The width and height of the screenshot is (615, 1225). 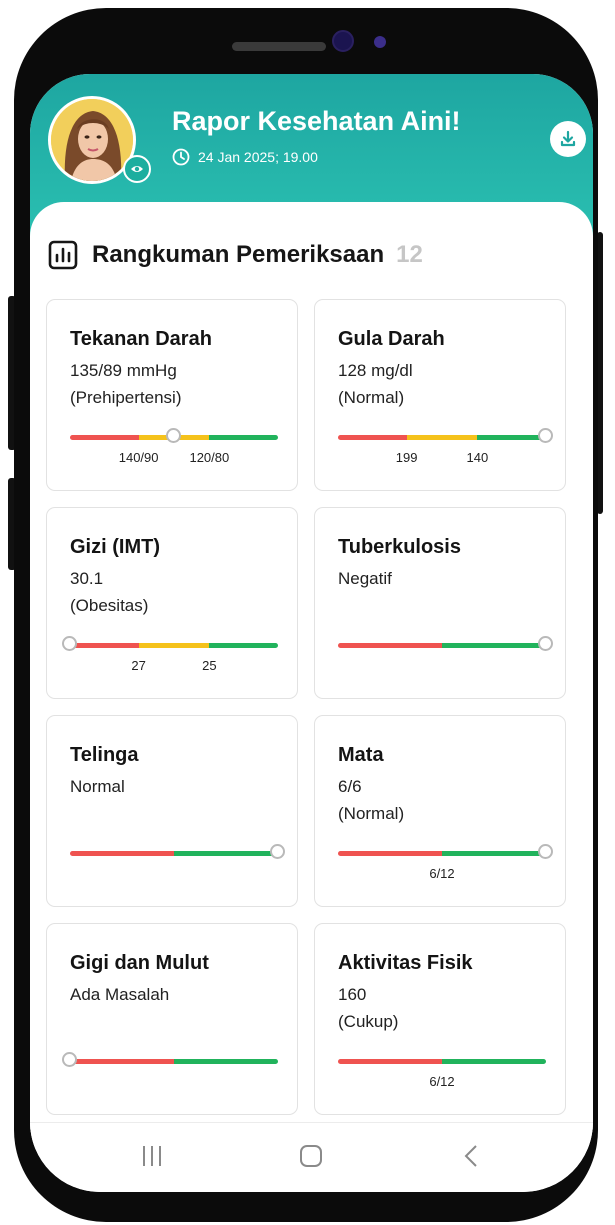 What do you see at coordinates (123, 370) in the screenshot?
I see `card-value: 135/89 mmHg` at bounding box center [123, 370].